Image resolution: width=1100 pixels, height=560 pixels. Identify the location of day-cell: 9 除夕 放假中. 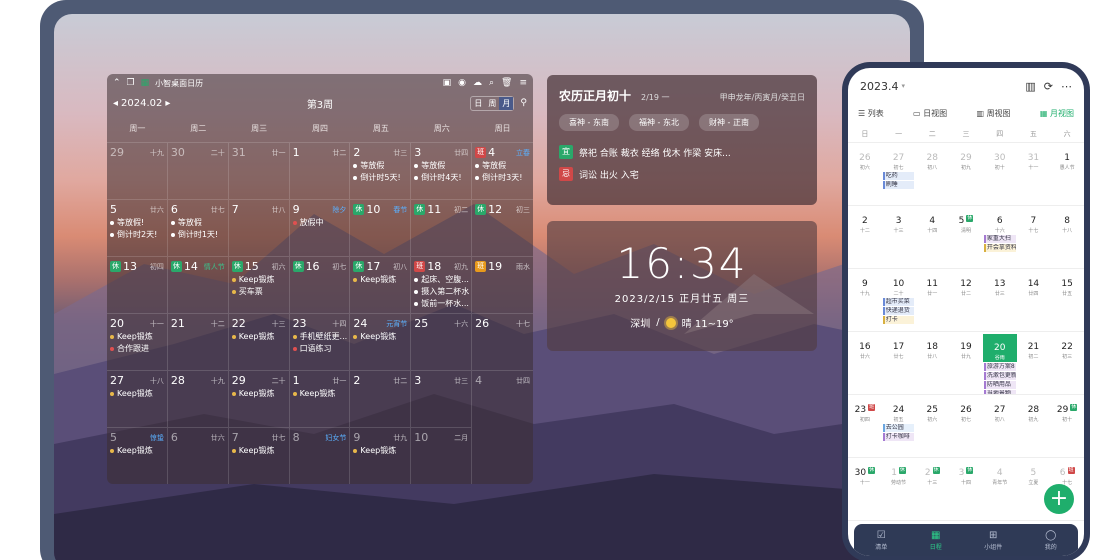
(320, 227).